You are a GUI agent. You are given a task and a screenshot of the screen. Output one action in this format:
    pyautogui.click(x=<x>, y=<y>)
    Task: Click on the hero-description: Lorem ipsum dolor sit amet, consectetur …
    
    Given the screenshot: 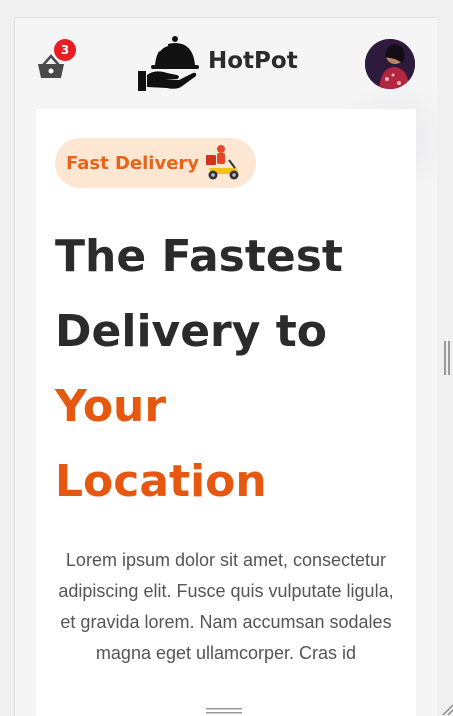 What is the action you would take?
    pyautogui.click(x=226, y=606)
    